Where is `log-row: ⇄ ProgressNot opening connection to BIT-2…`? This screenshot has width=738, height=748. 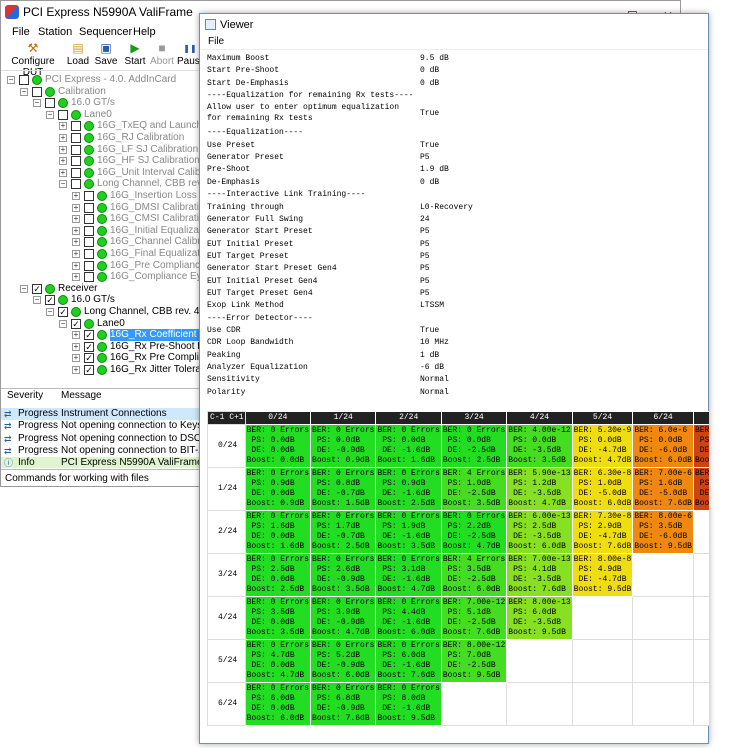 log-row: ⇄ ProgressNot opening connection to BIT-2… is located at coordinates (100, 451).